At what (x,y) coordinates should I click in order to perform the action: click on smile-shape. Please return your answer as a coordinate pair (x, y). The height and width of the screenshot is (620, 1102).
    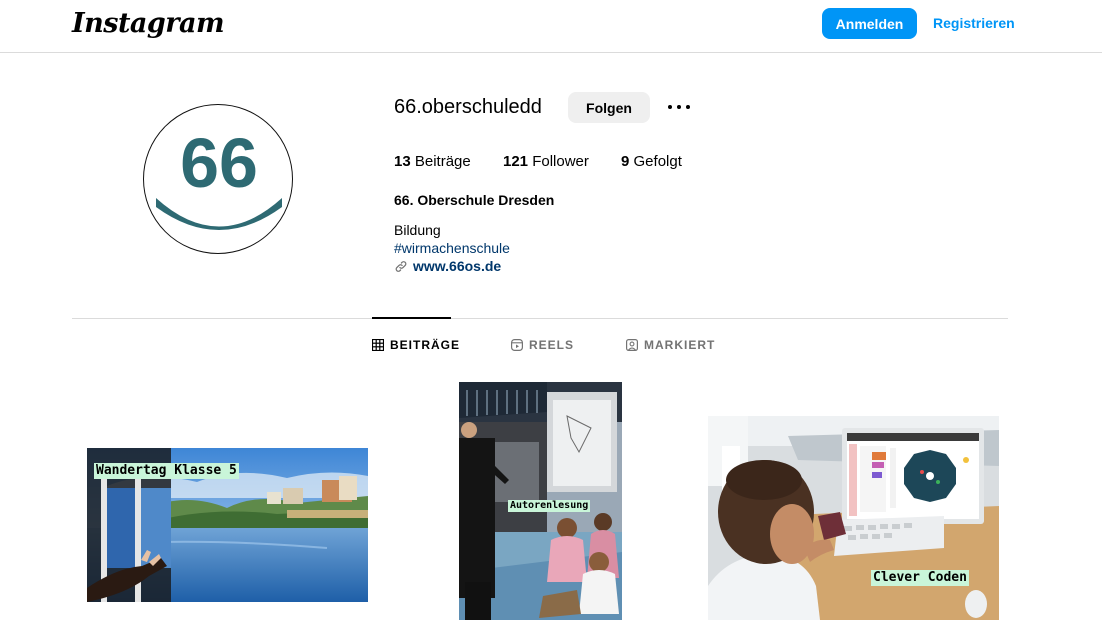
    Looking at the image, I should click on (219, 214).